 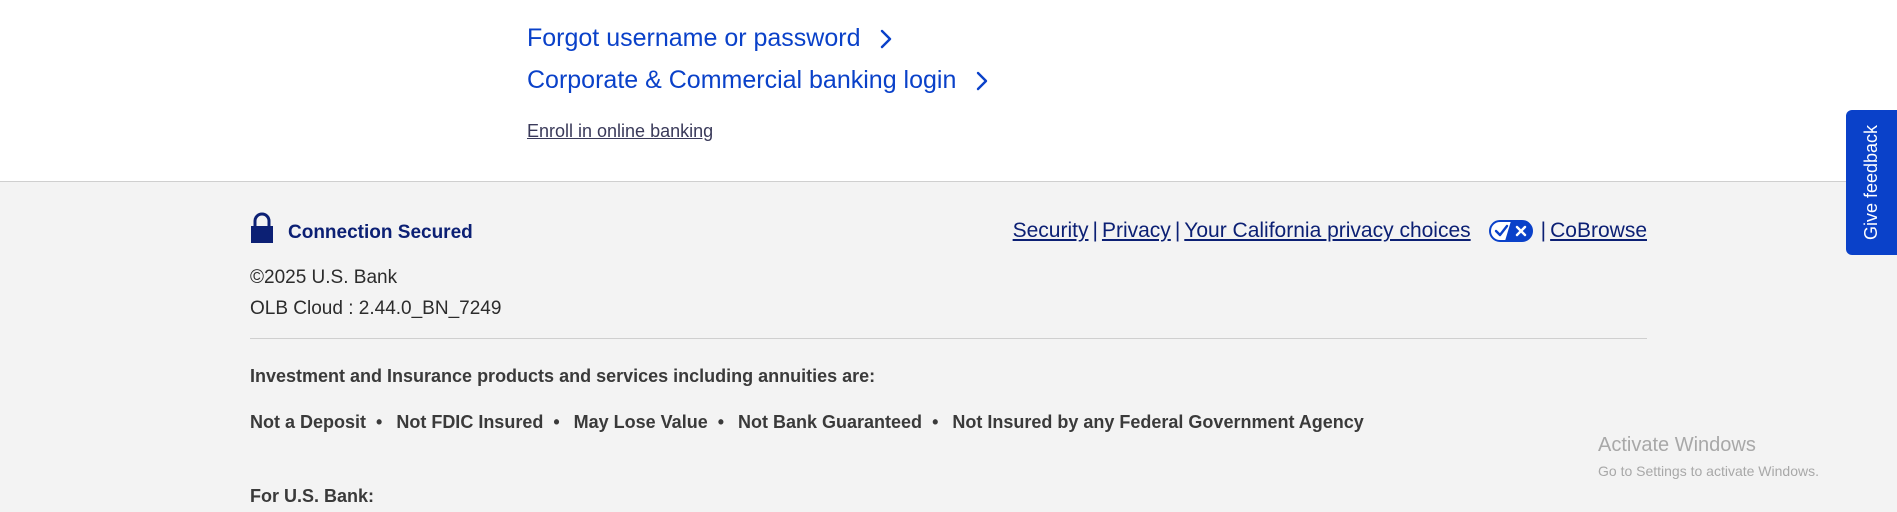 I want to click on watermark-title: Activate Windows, so click(x=1677, y=445).